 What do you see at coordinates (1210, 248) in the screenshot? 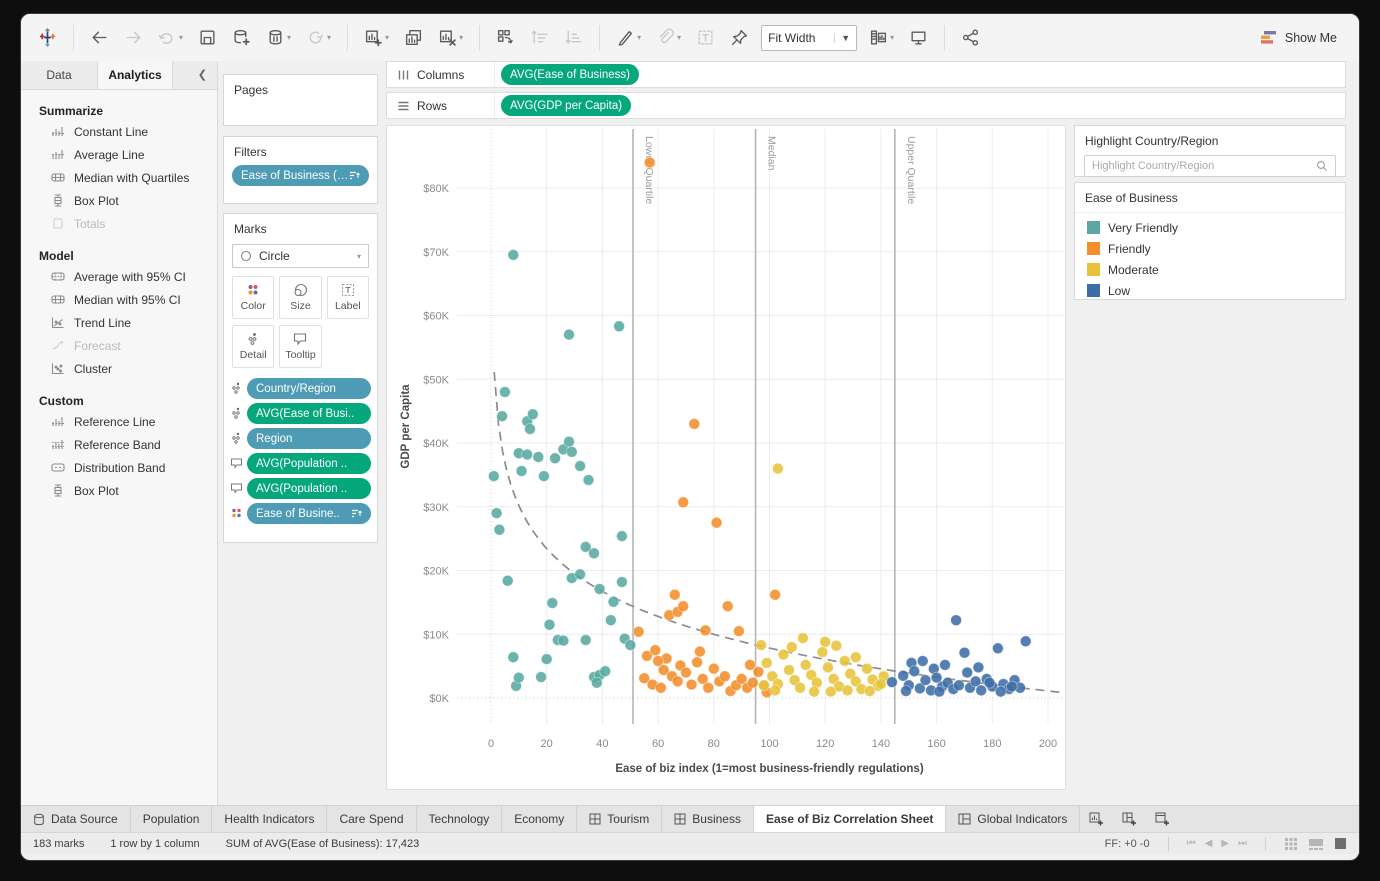
I see `legend-item-friendly: Friendly` at bounding box center [1210, 248].